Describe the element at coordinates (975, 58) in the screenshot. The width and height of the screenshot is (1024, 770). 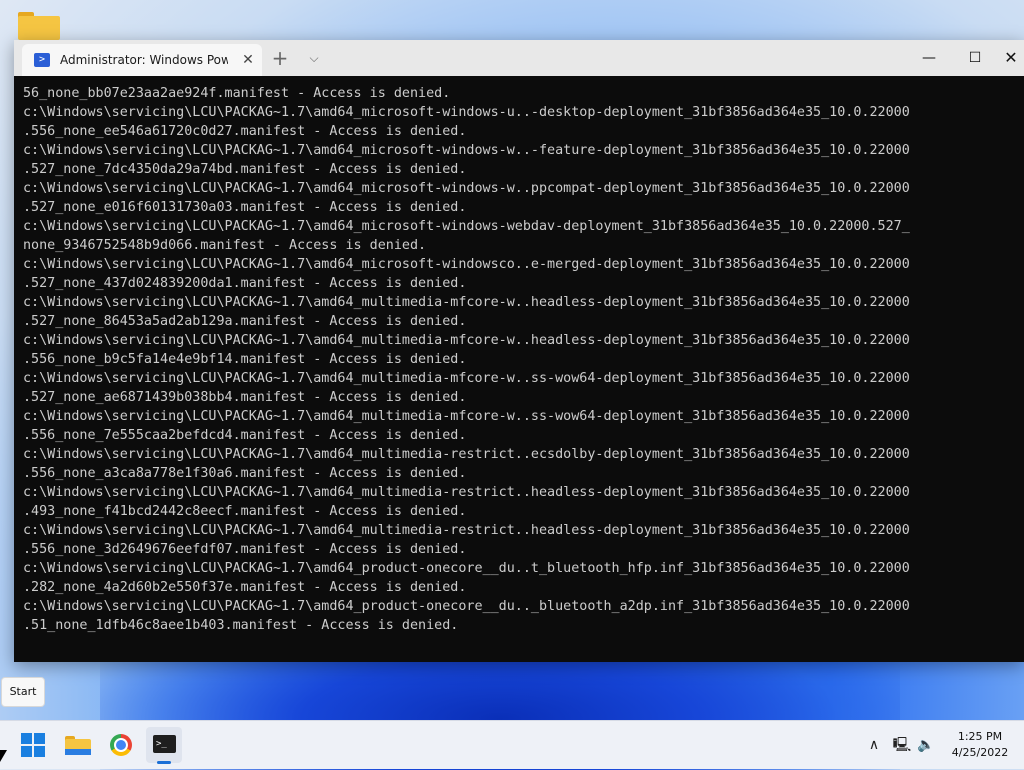
I see `maximize-button: ☐` at that location.